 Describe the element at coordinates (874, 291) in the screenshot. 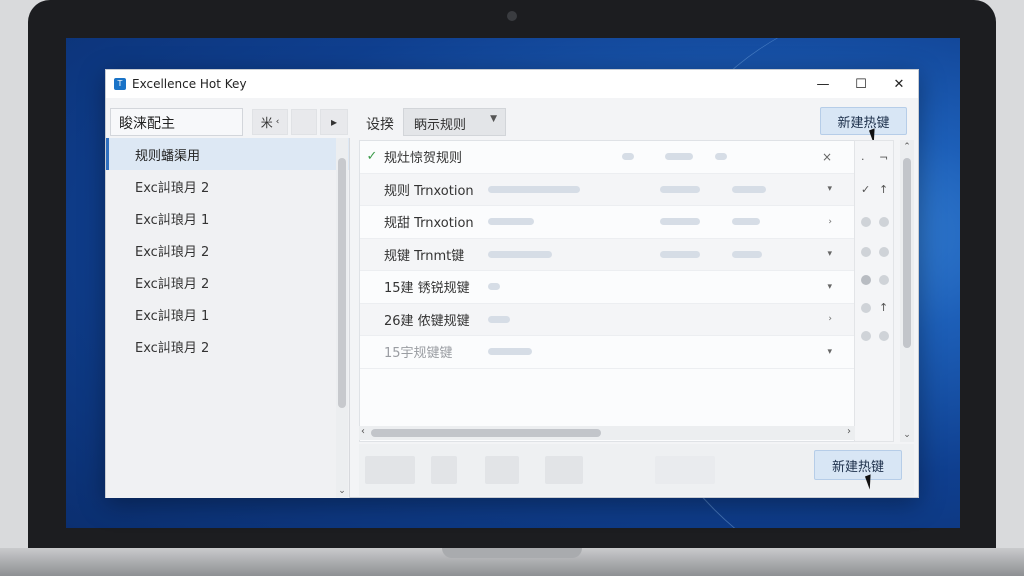

I see `action-rail: · ¬ ✓ ↑ ↑` at that location.